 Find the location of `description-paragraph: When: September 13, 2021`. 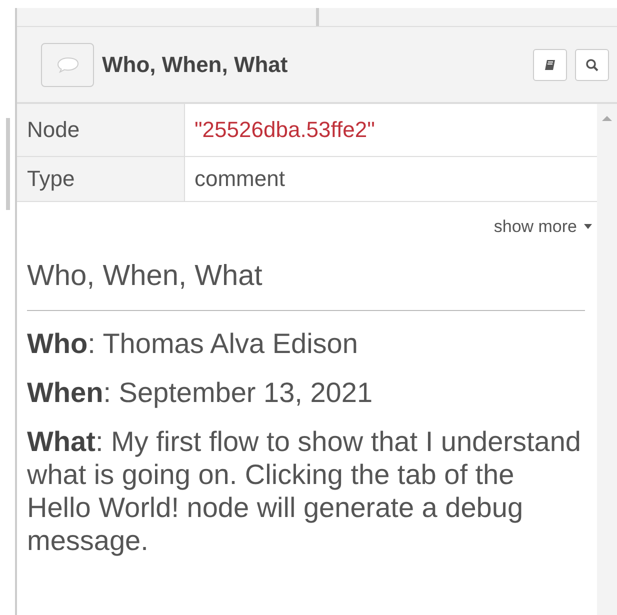

description-paragraph: When: September 13, 2021 is located at coordinates (200, 392).